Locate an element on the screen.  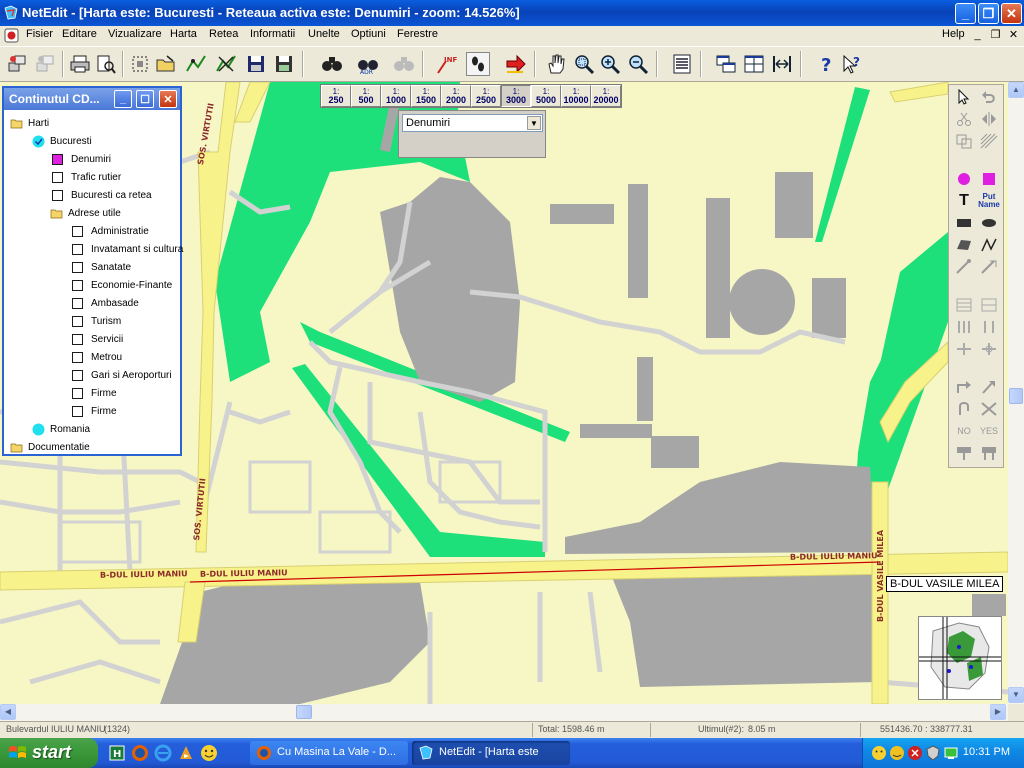
flip-tool is located at coordinates (989, 119).